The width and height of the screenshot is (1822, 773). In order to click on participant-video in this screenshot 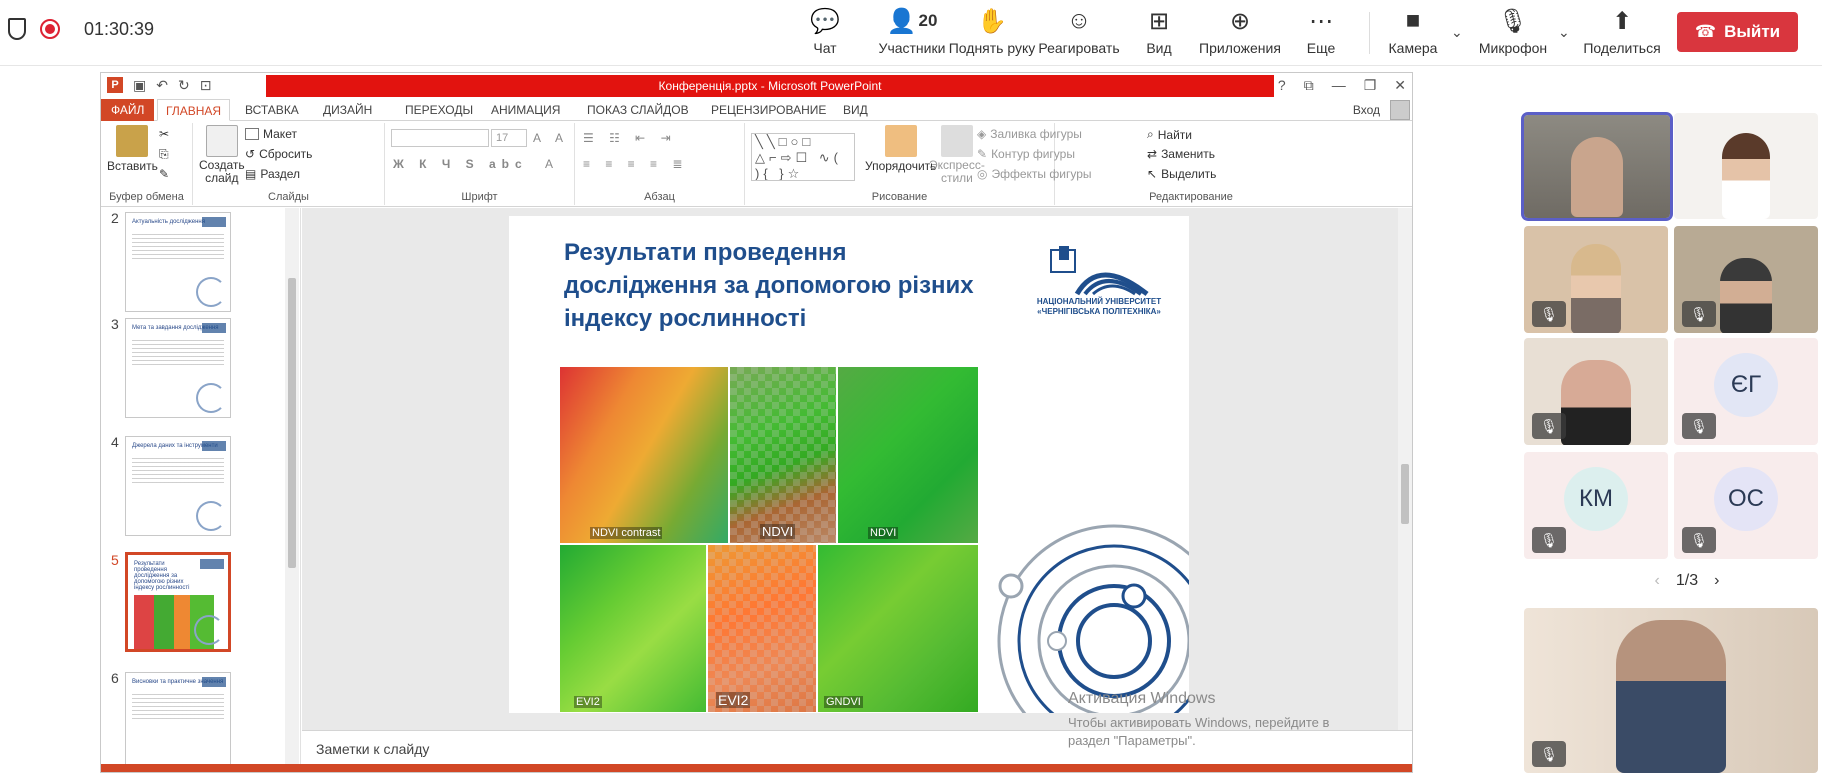, I will do `click(1746, 166)`.